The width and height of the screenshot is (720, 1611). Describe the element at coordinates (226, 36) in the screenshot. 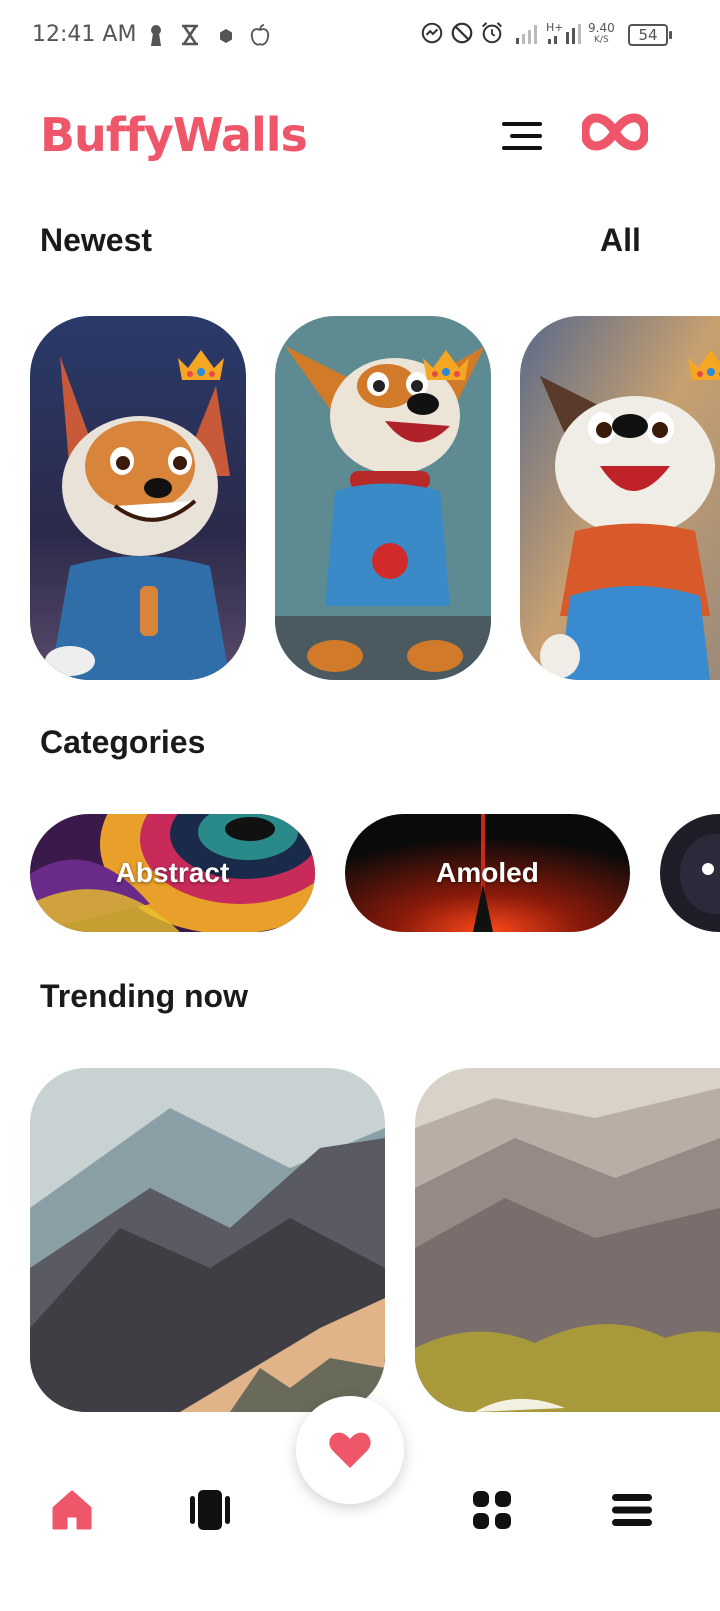

I see `hexagon-icon` at that location.